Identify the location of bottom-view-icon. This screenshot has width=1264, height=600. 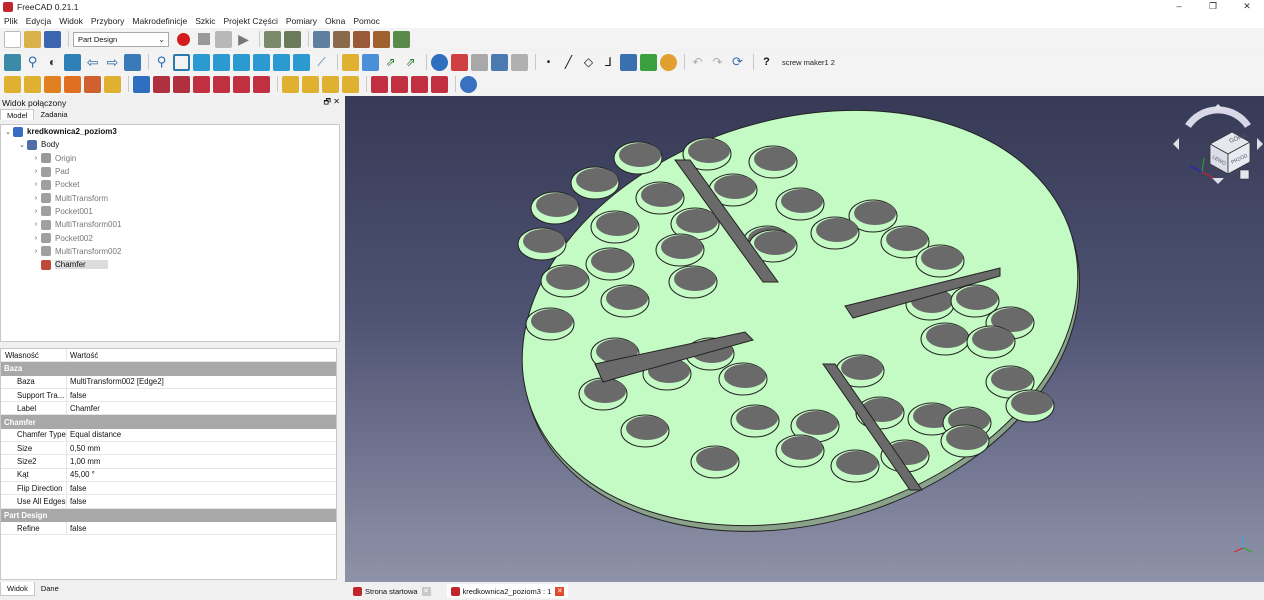
(281, 62).